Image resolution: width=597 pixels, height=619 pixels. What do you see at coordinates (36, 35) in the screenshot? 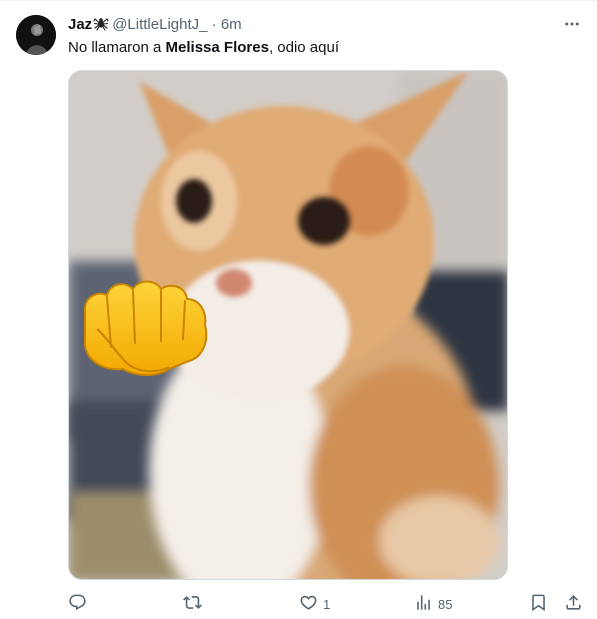
I see `avatar` at bounding box center [36, 35].